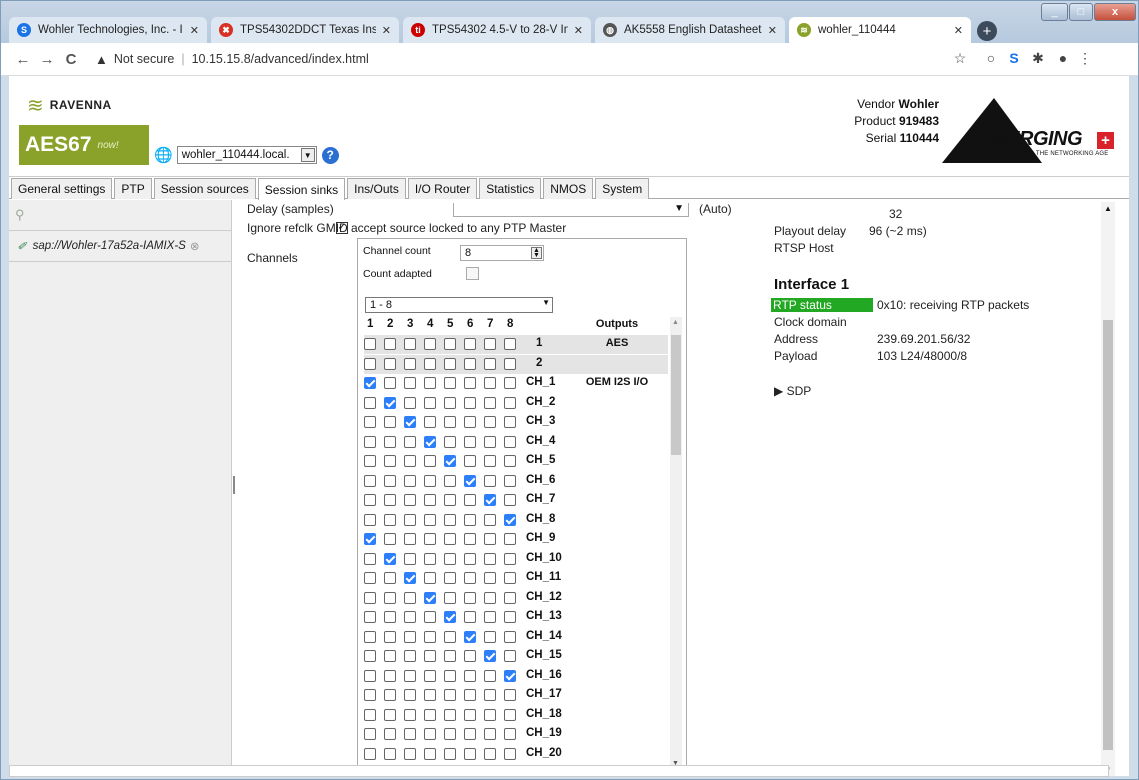 This screenshot has height=780, width=1139. What do you see at coordinates (497, 30) in the screenshot?
I see `browser-tab: ti TPS54302 4.5-V to 28-V Inpu ✕` at bounding box center [497, 30].